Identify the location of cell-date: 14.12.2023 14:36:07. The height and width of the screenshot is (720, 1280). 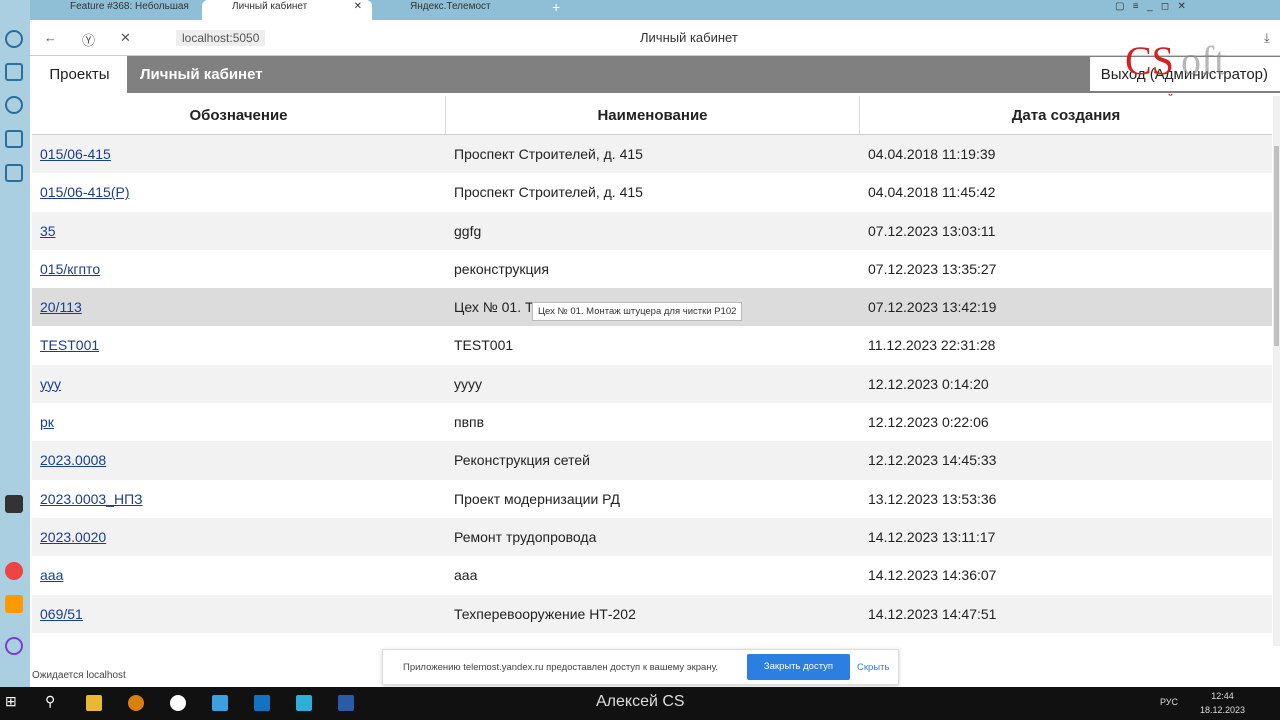
(932, 575).